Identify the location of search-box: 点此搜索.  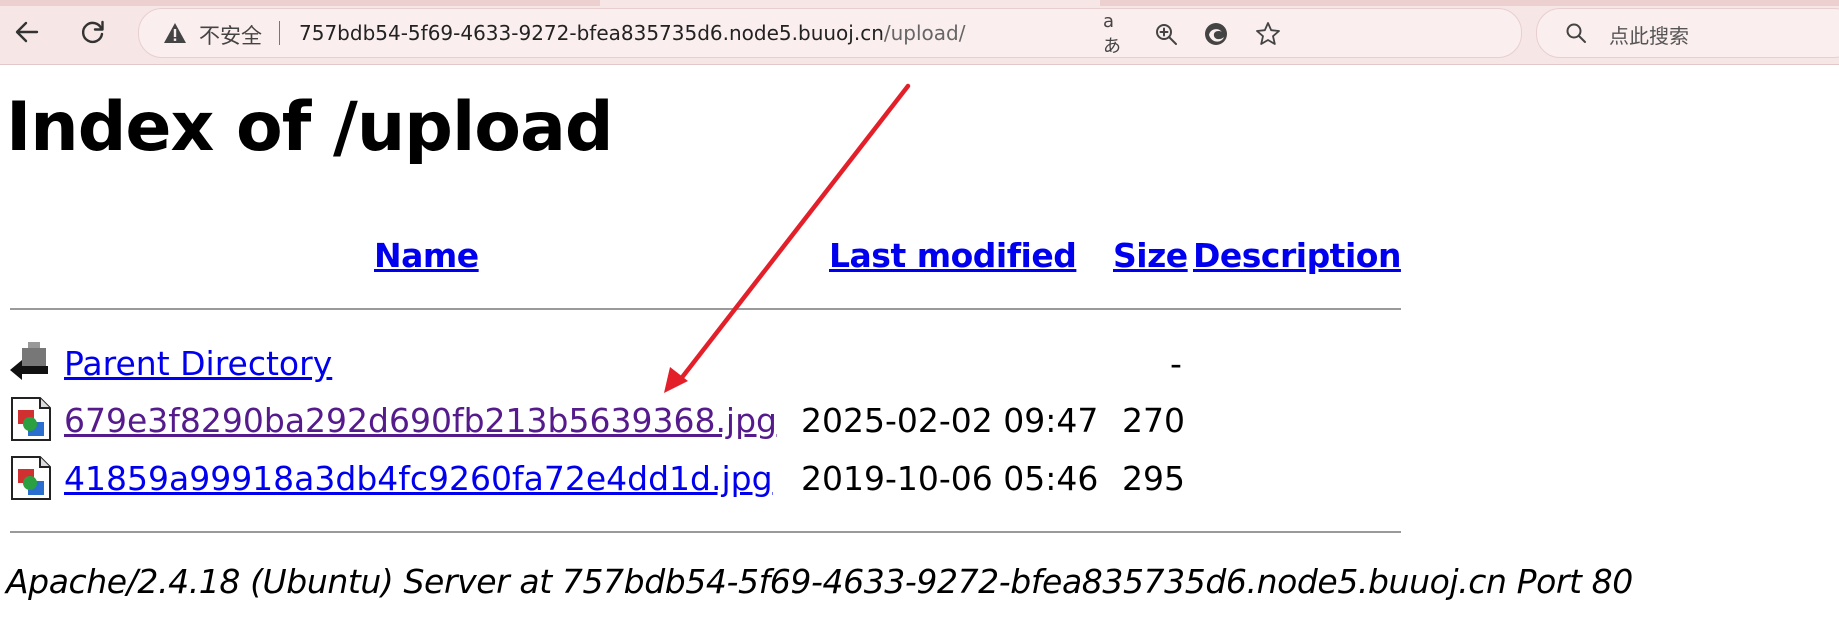
(1687, 33).